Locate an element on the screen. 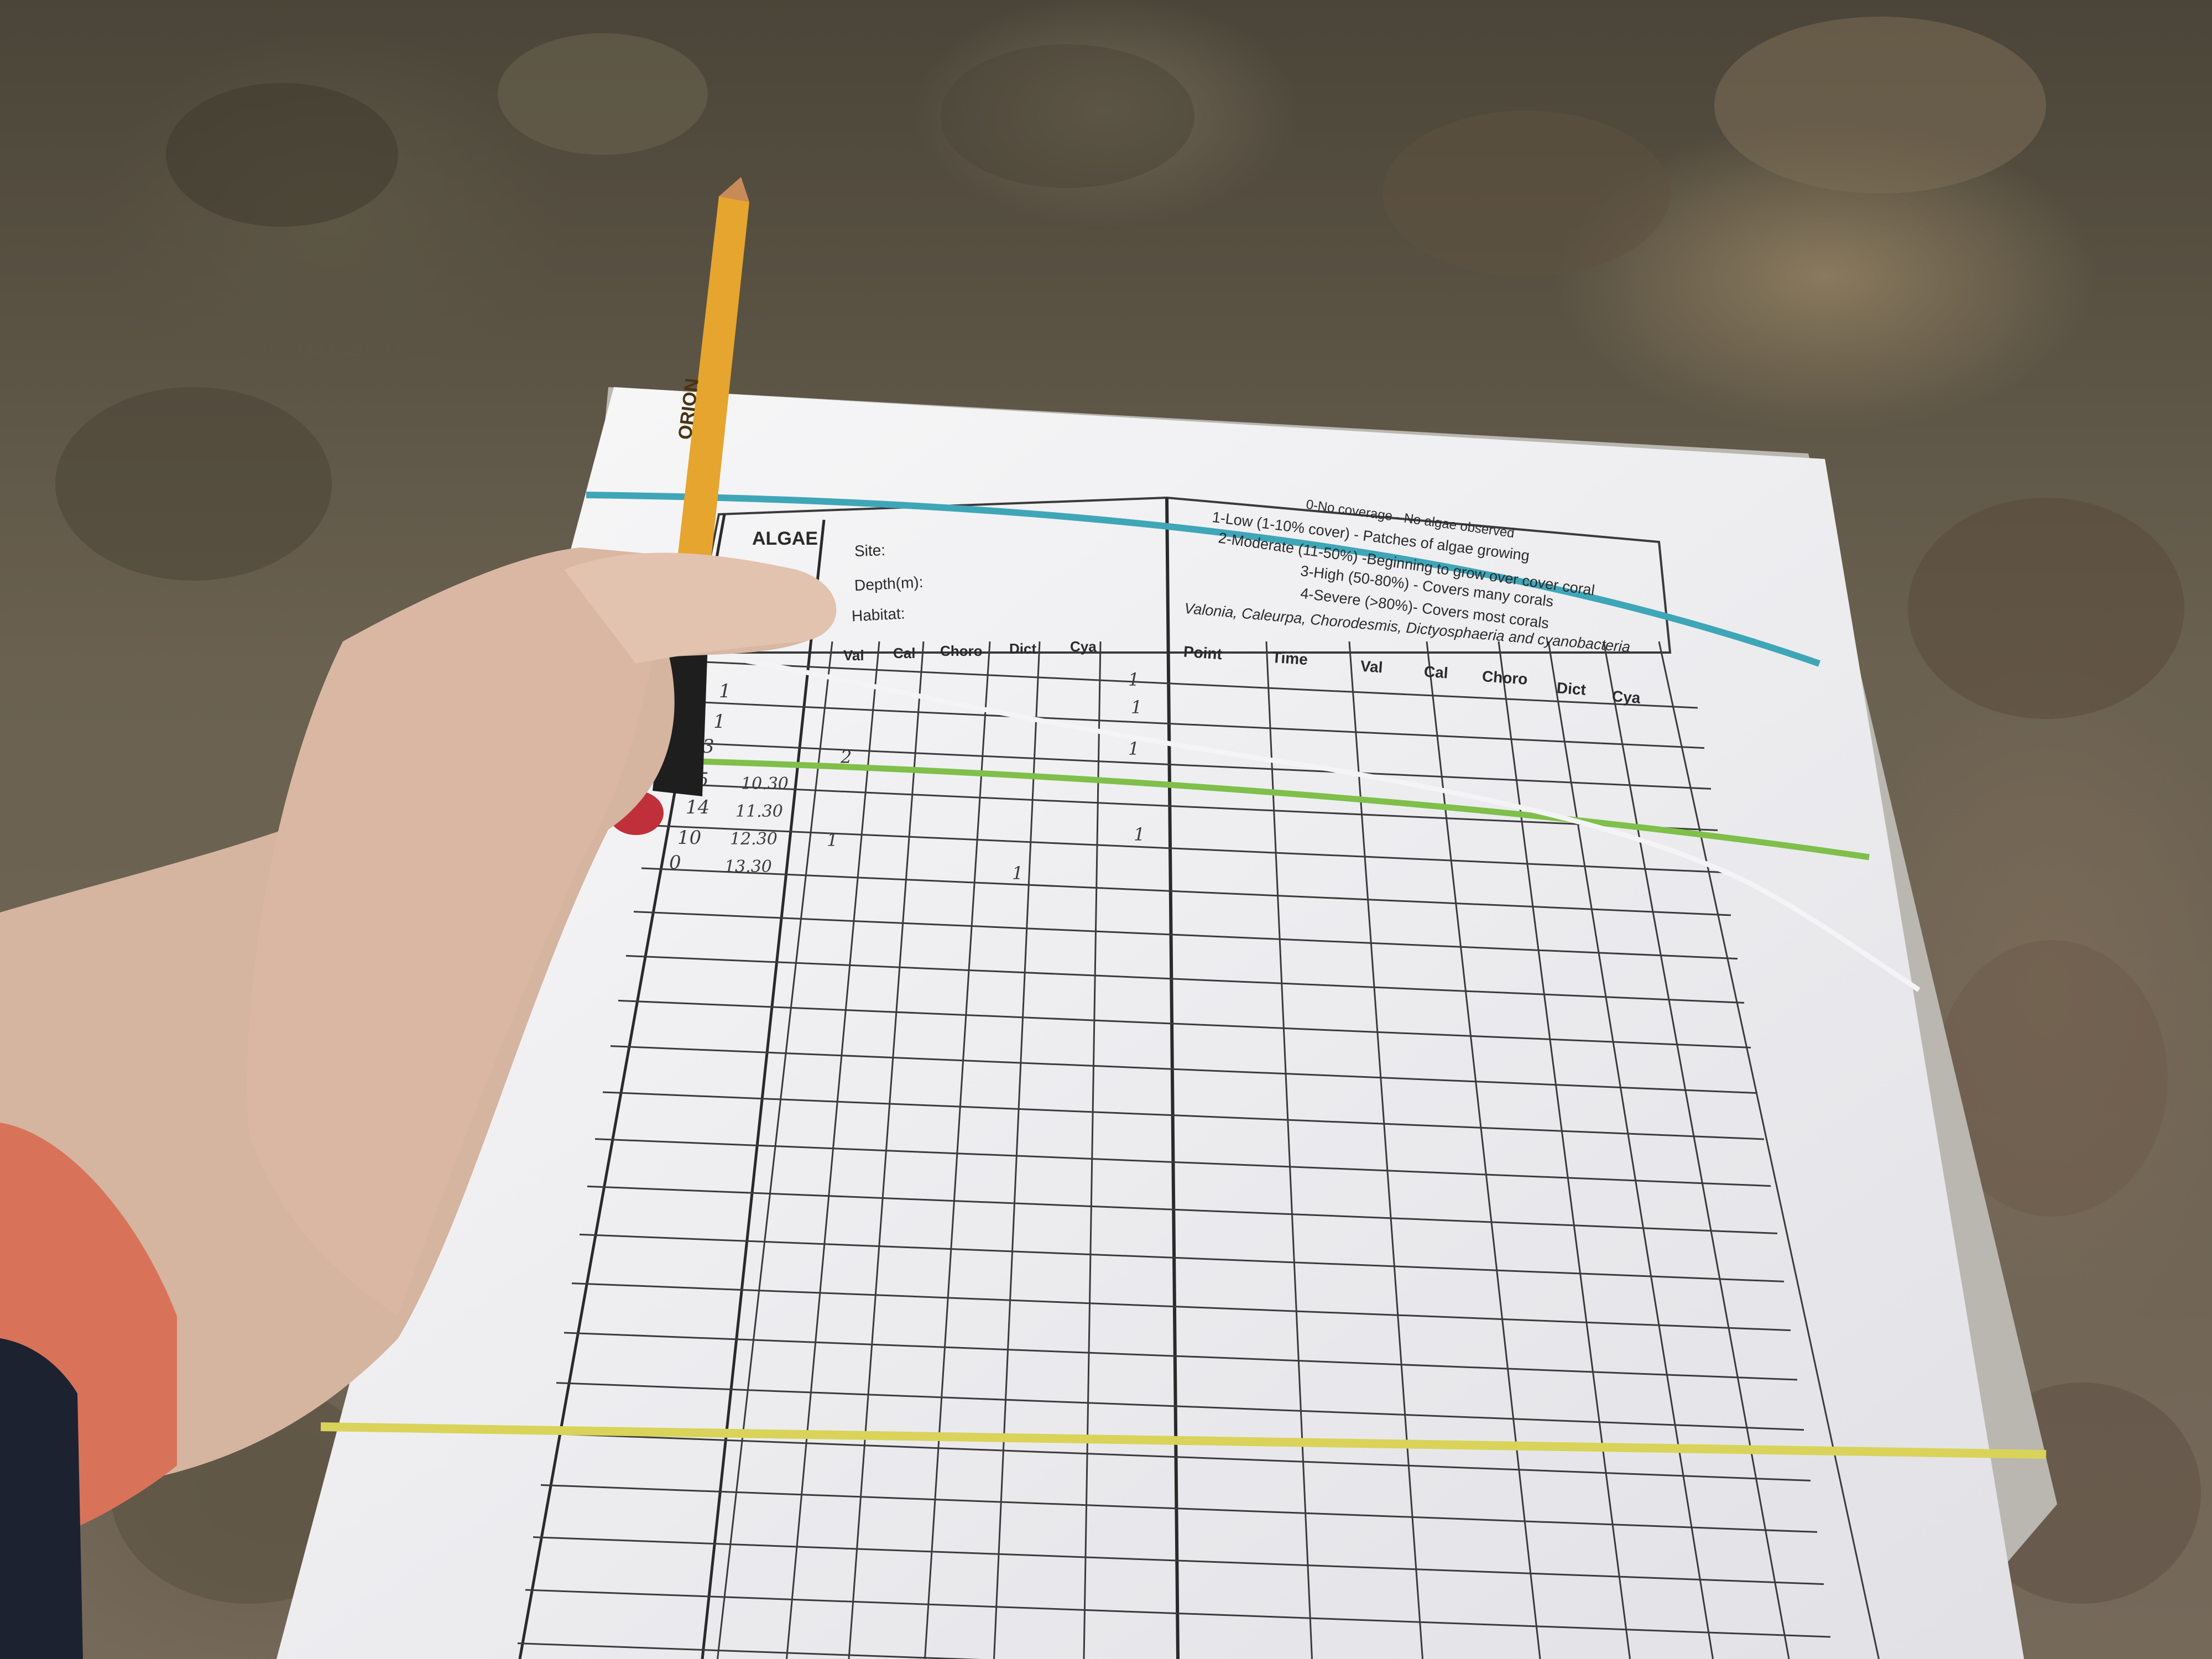 This screenshot has height=1659, width=2212. watch-strap is located at coordinates (42, 1498).